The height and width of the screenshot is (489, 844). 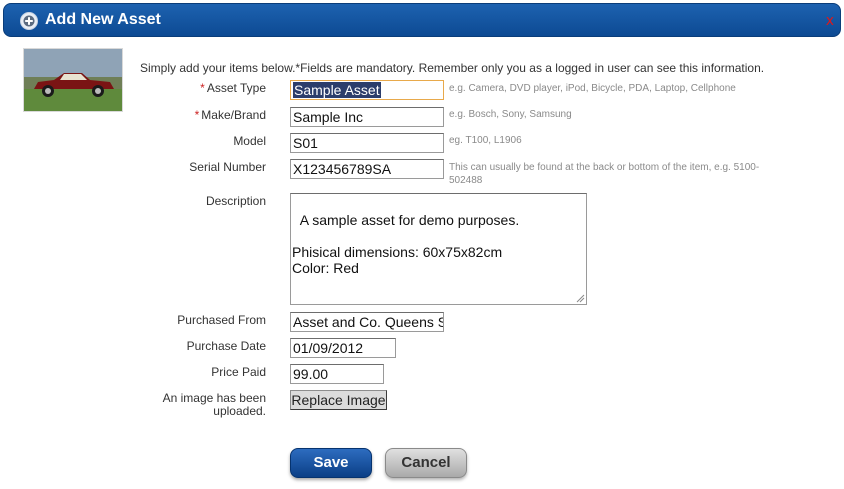 What do you see at coordinates (249, 141) in the screenshot?
I see `model-label: Model` at bounding box center [249, 141].